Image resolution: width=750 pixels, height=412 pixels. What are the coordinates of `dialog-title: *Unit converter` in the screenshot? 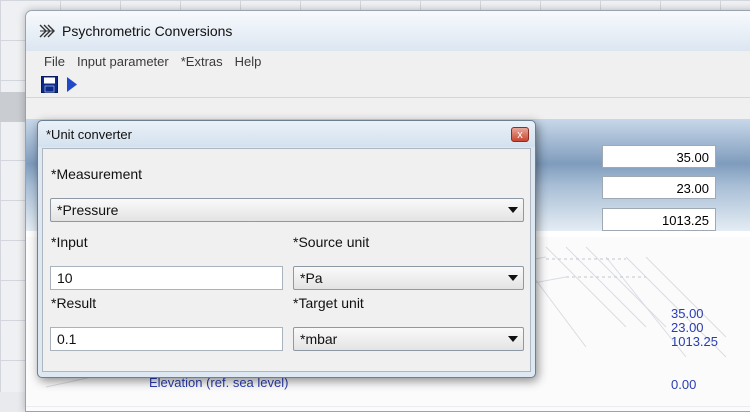 It's located at (89, 134).